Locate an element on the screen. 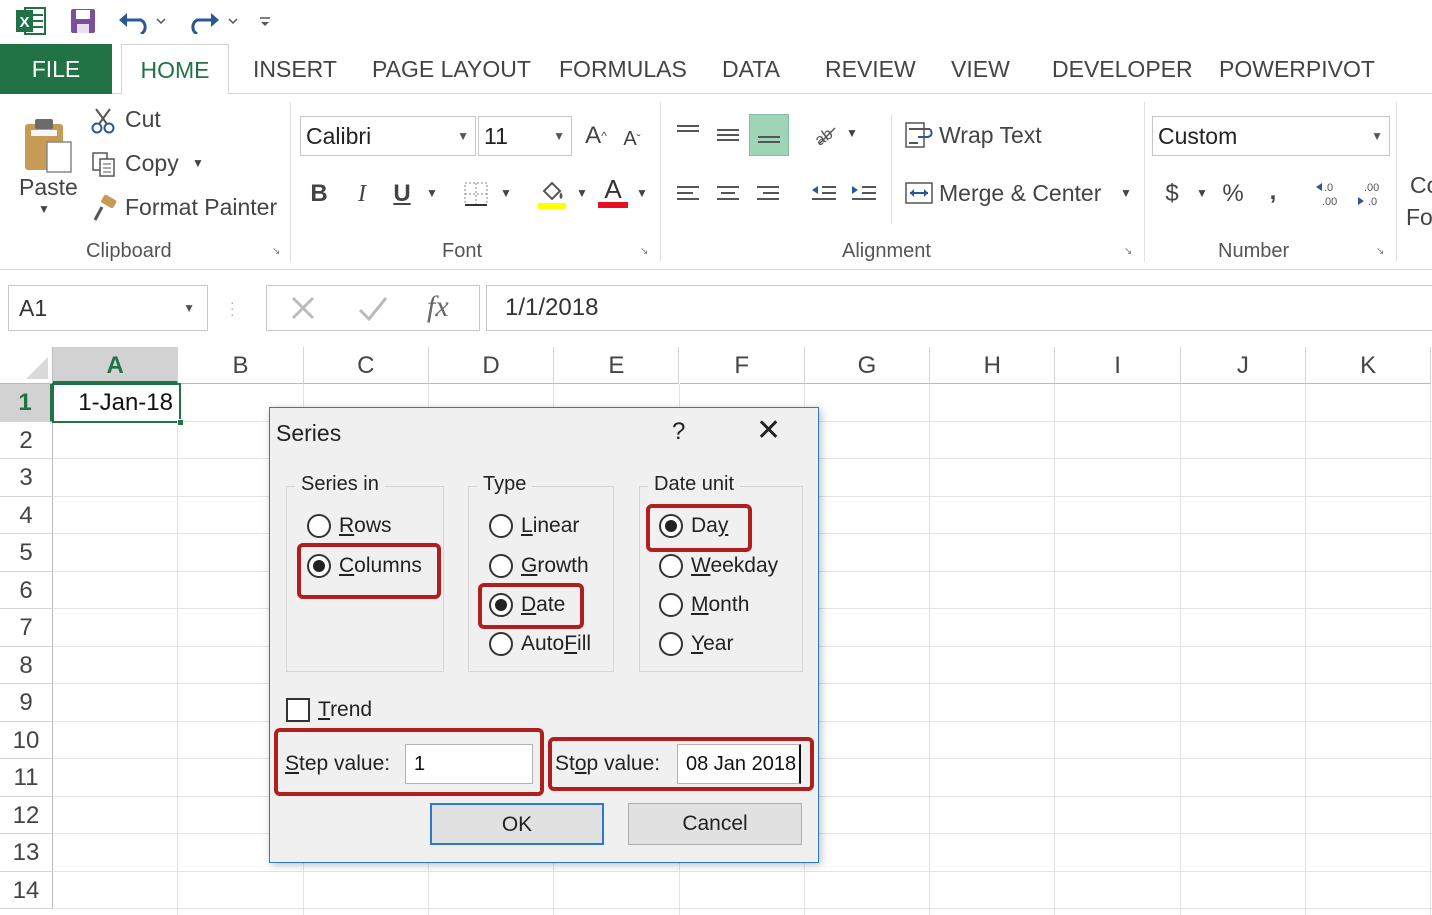  number-format-select: Custom ▼ is located at coordinates (1271, 136).